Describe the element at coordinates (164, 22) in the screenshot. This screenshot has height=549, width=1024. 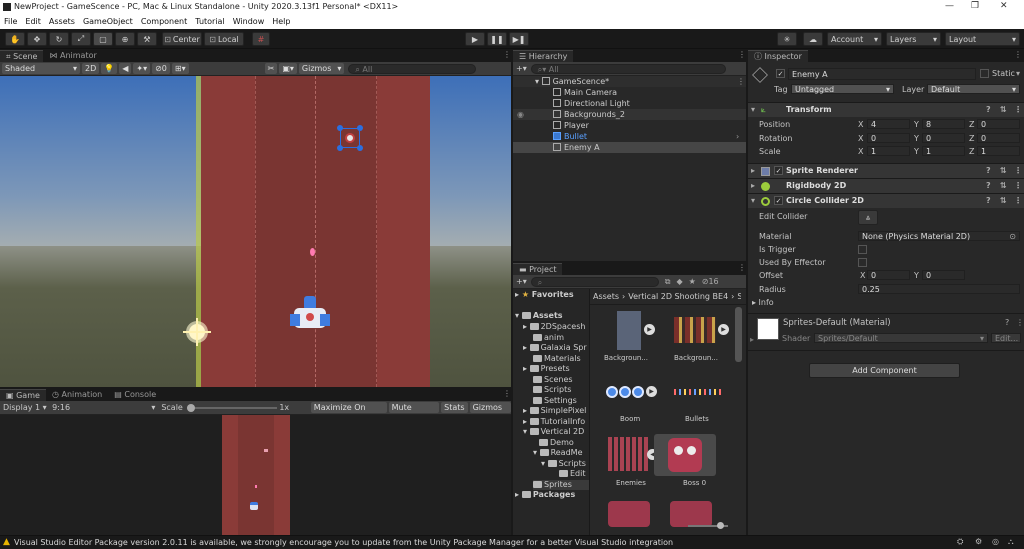
I see `menu-component: Component` at that location.